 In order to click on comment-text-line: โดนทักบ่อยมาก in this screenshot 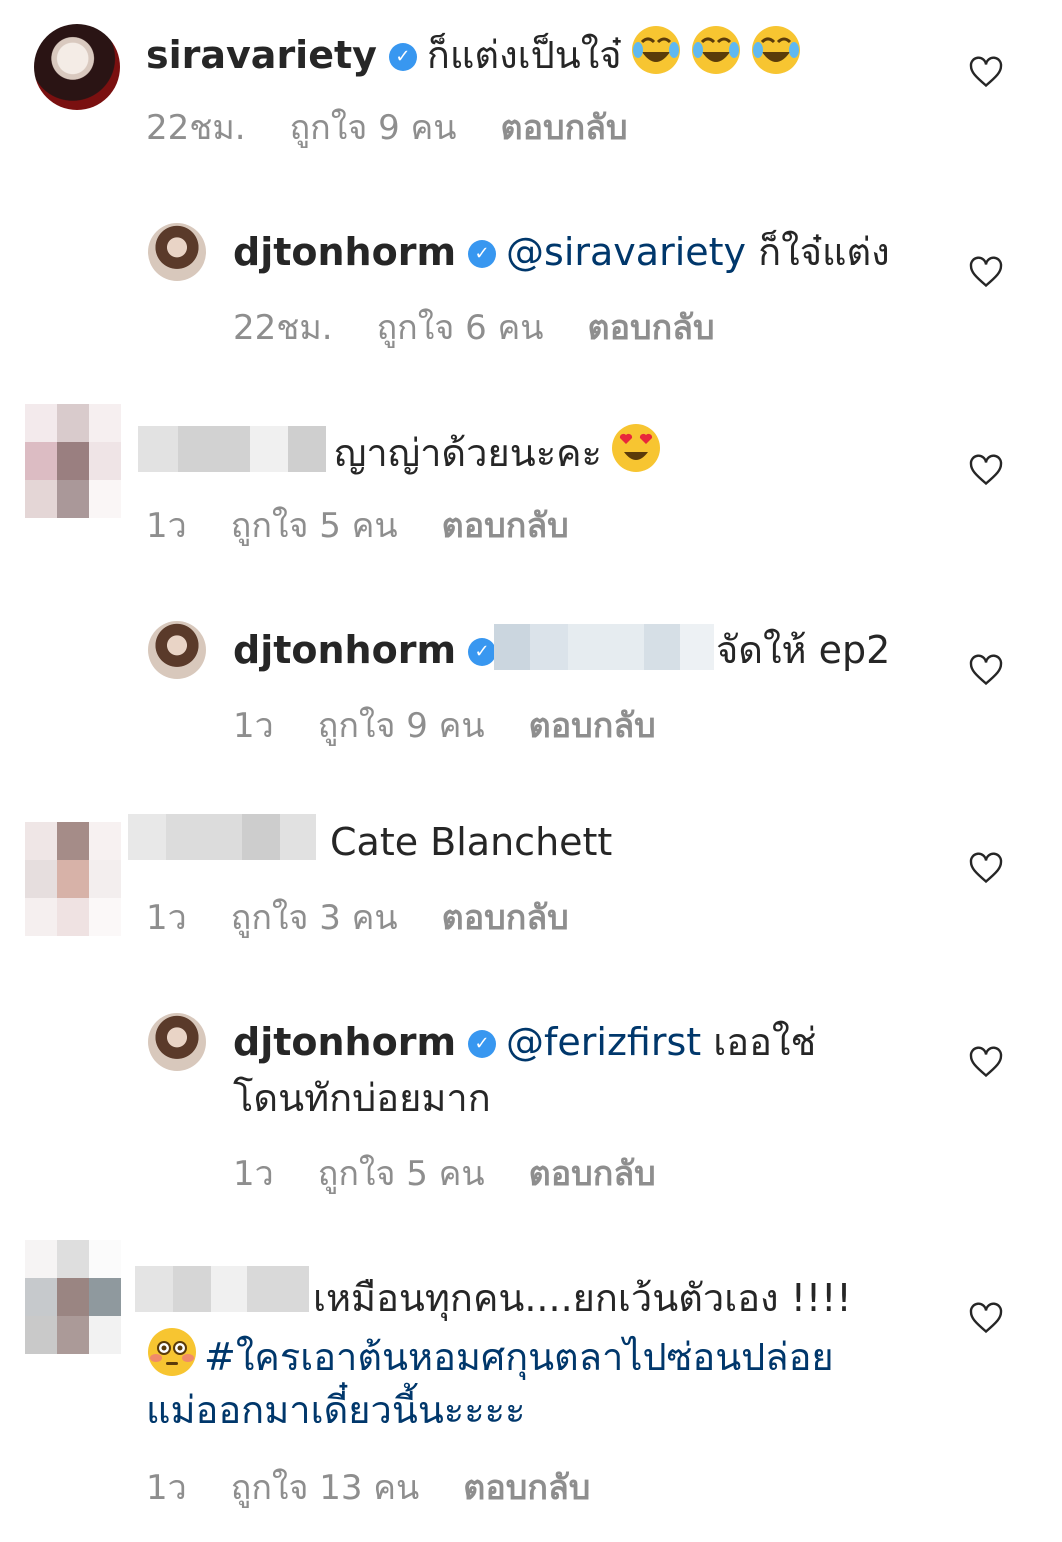, I will do `click(362, 1098)`.